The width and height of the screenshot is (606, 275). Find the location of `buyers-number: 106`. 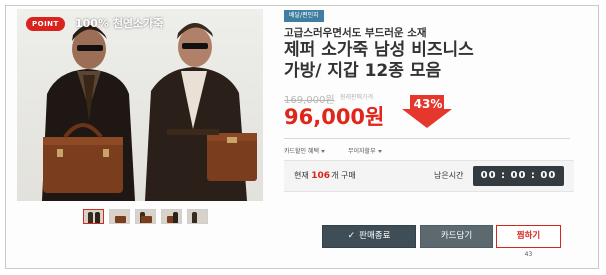

buyers-number: 106 is located at coordinates (321, 176).